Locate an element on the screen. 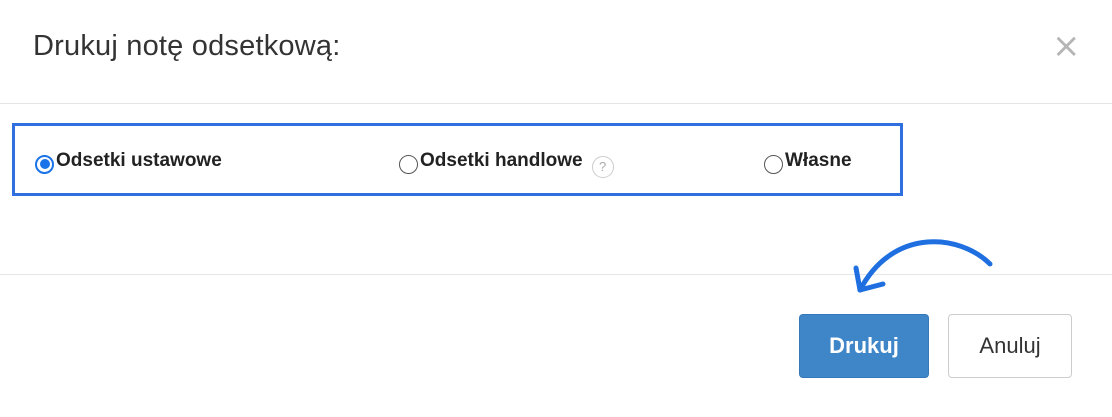  radio-custom-interest is located at coordinates (773, 164).